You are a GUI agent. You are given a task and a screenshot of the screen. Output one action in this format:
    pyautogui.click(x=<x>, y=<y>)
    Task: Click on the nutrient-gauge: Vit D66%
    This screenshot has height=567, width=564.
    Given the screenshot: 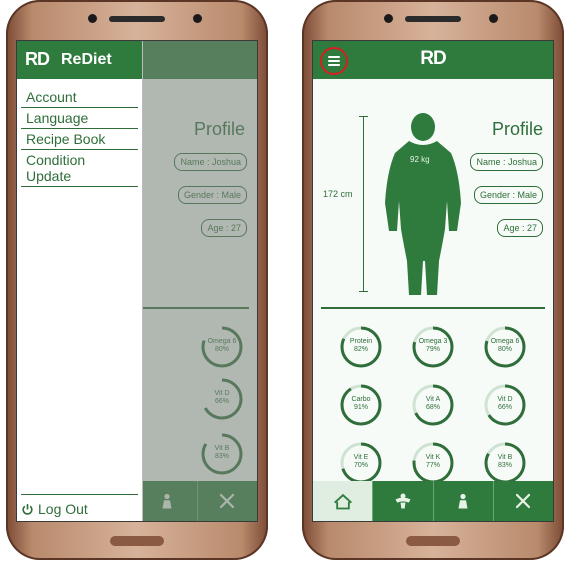 What is the action you would take?
    pyautogui.click(x=505, y=405)
    